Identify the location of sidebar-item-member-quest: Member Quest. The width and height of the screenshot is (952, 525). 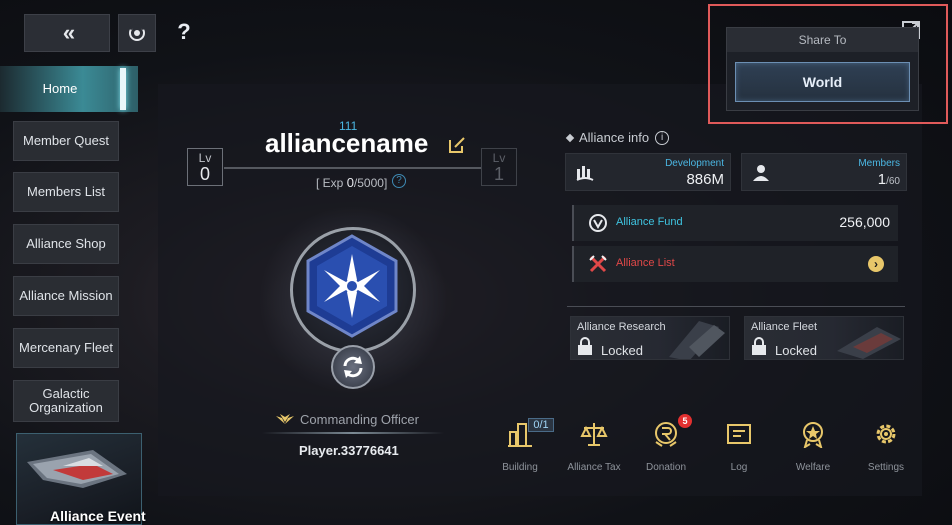
(66, 141).